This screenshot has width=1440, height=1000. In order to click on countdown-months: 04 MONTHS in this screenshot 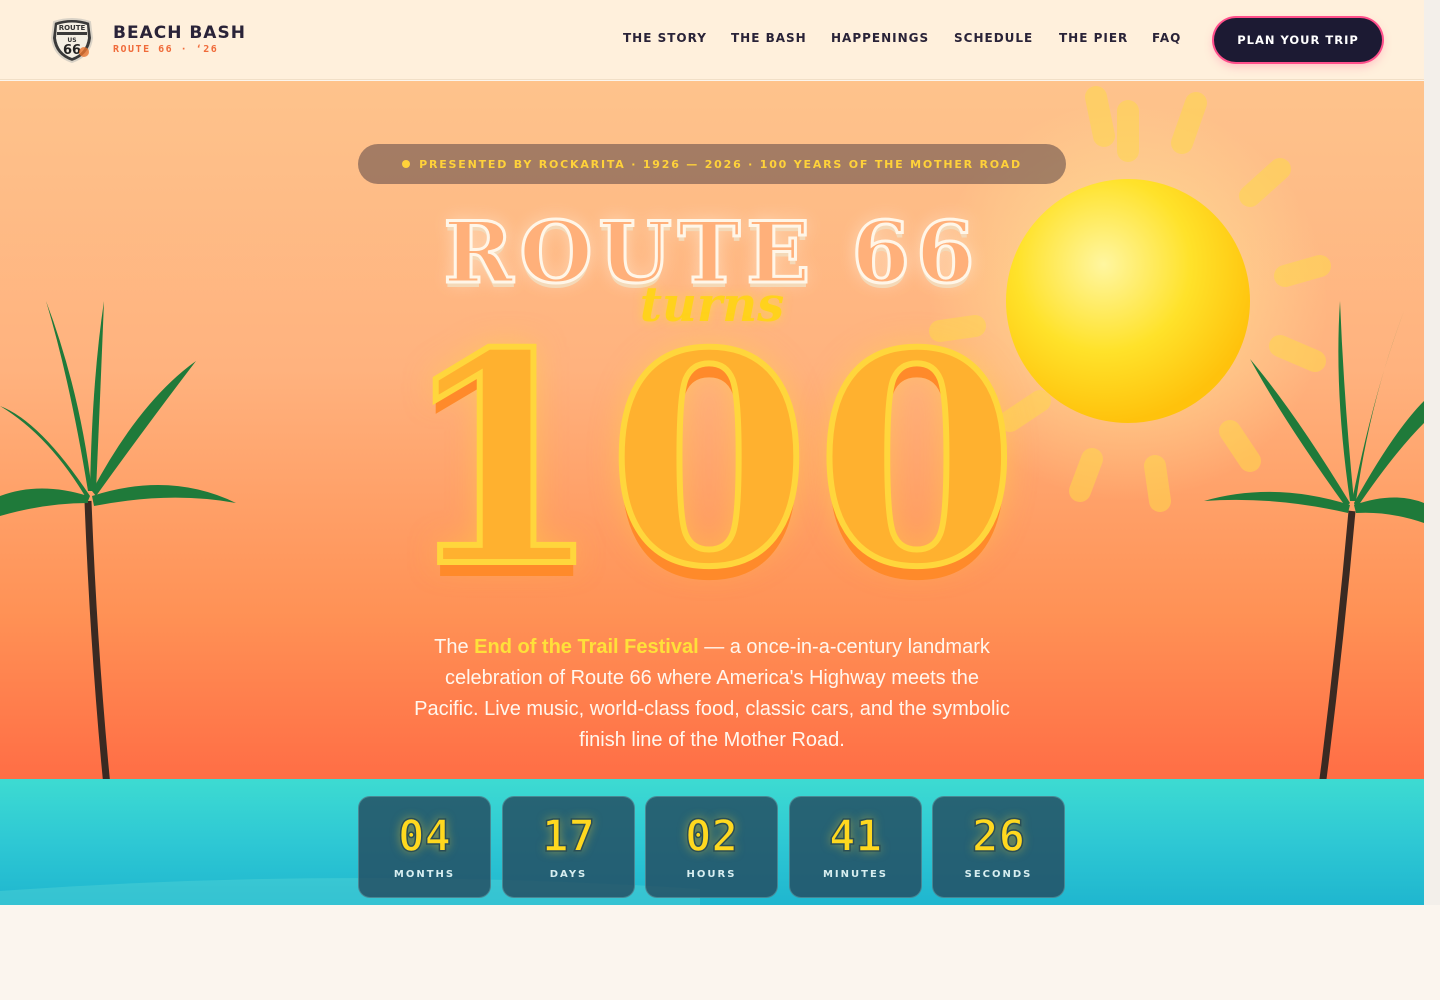, I will do `click(424, 847)`.